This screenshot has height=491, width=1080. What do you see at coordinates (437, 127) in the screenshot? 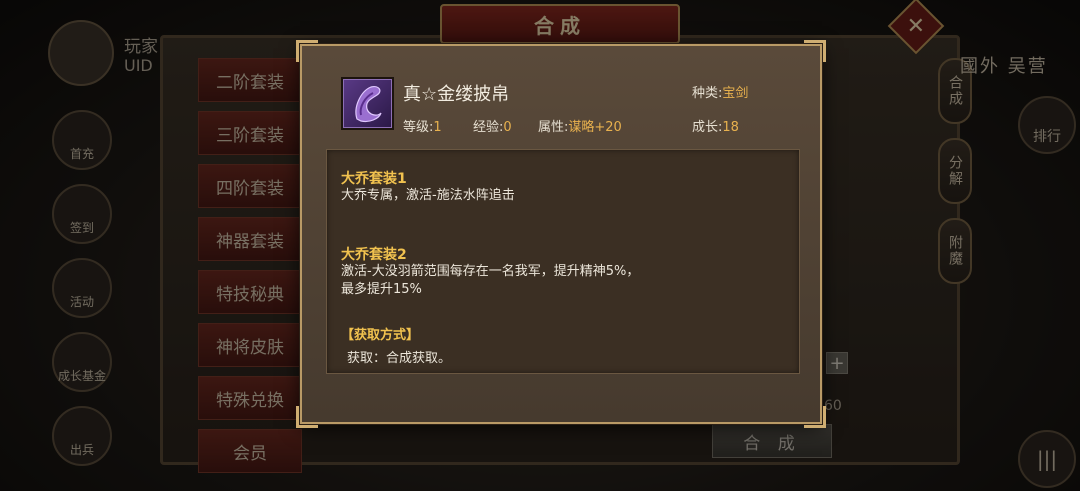
I see `level-value: 1` at bounding box center [437, 127].